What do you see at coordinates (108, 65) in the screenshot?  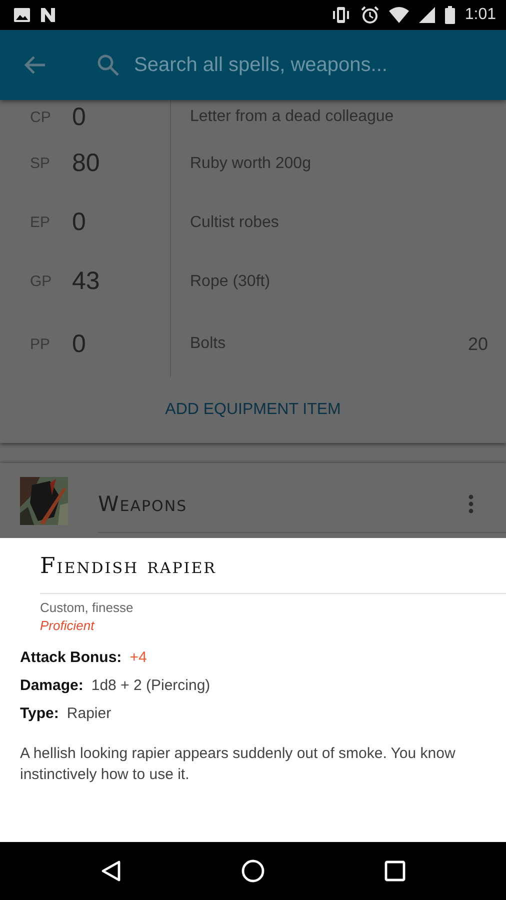 I see `search-icon` at bounding box center [108, 65].